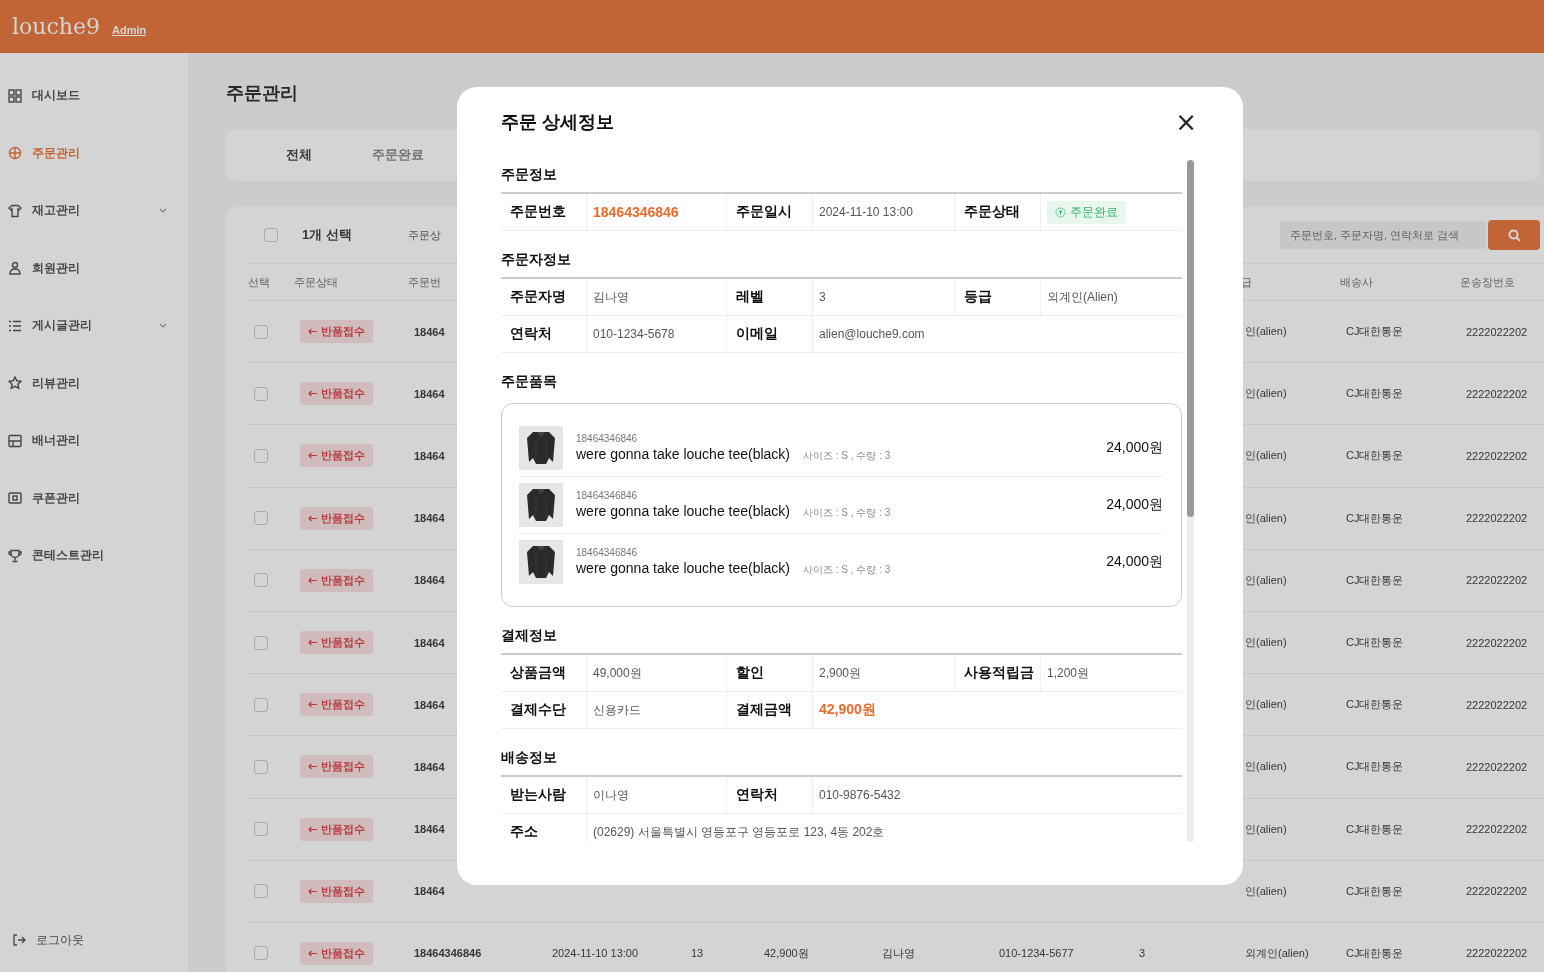 The height and width of the screenshot is (972, 1544). I want to click on table-cell: 010-1234-5677, so click(1036, 953).